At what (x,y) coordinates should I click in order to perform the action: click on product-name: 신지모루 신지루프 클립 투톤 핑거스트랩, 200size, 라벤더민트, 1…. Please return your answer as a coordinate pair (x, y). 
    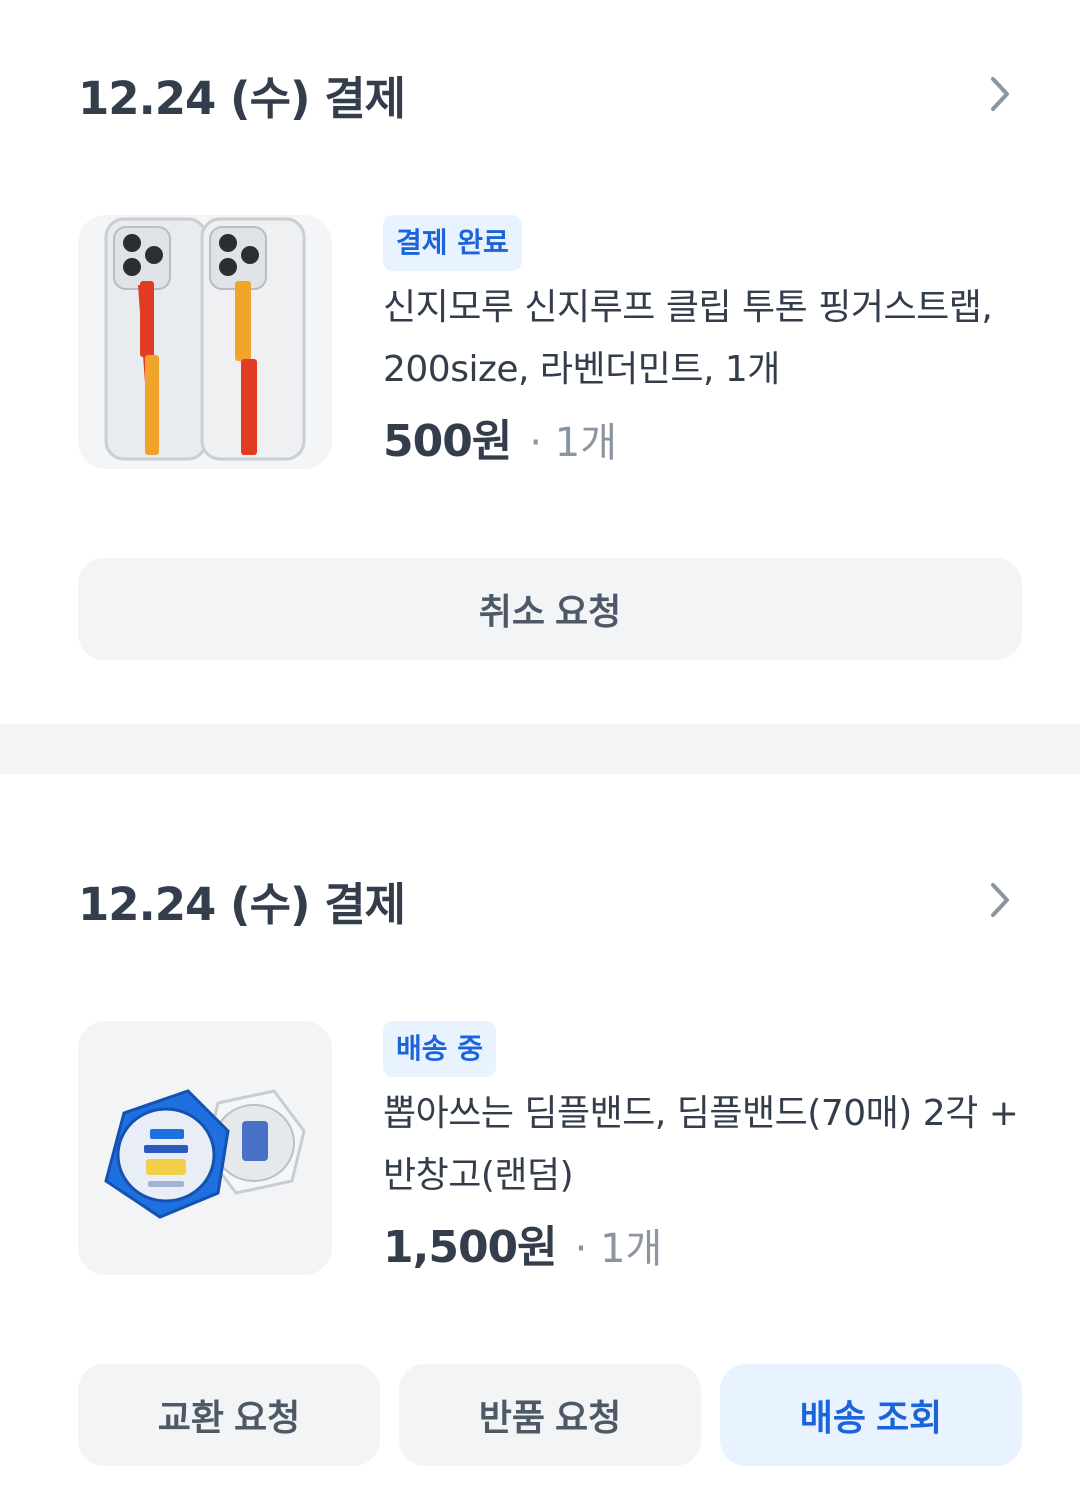
    Looking at the image, I should click on (701, 339).